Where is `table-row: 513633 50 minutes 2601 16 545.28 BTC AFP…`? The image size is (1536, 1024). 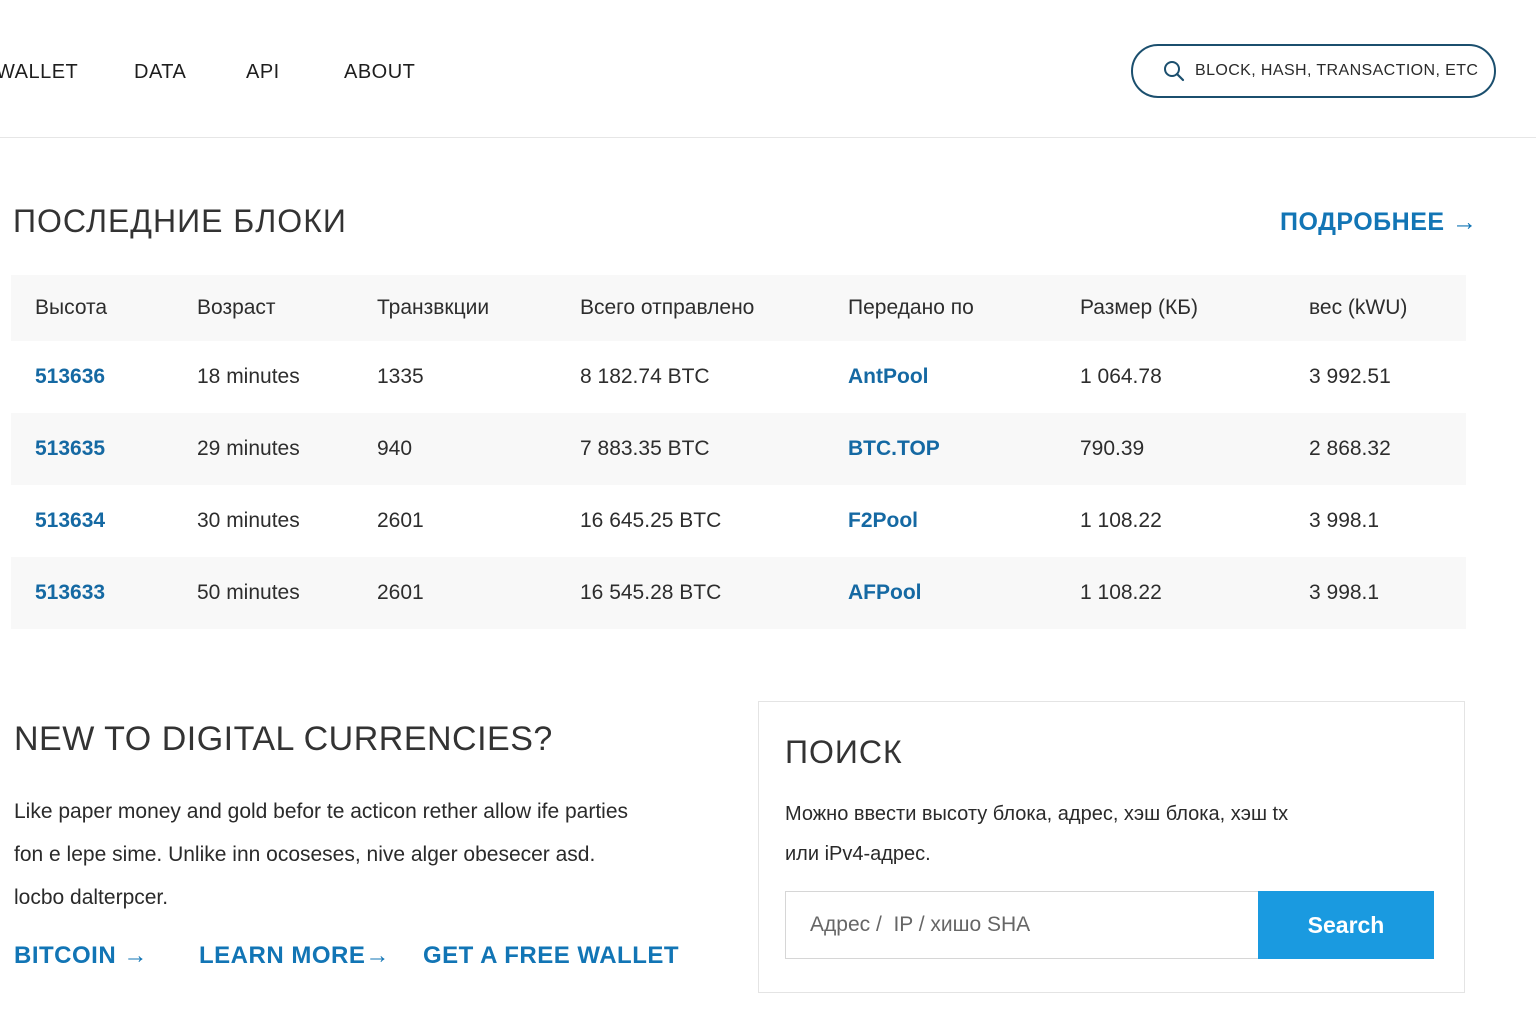 table-row: 513633 50 minutes 2601 16 545.28 BTC AFP… is located at coordinates (738, 593).